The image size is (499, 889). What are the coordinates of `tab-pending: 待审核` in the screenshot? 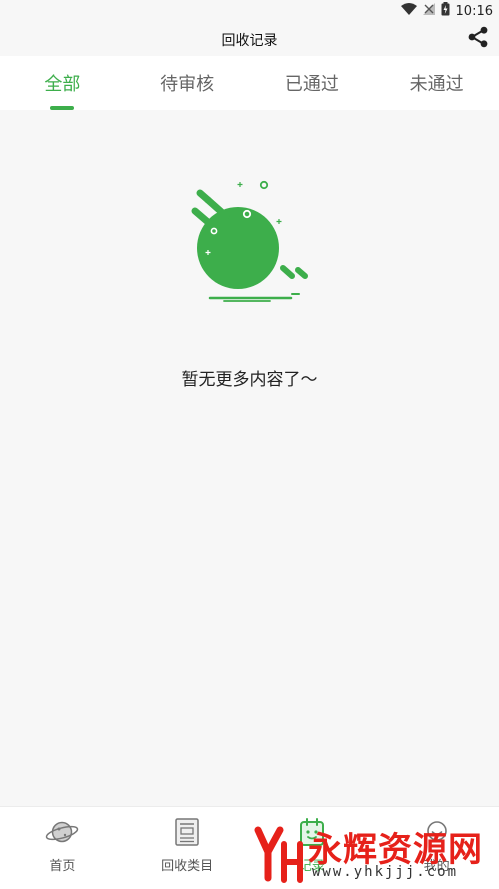 It's located at (187, 83).